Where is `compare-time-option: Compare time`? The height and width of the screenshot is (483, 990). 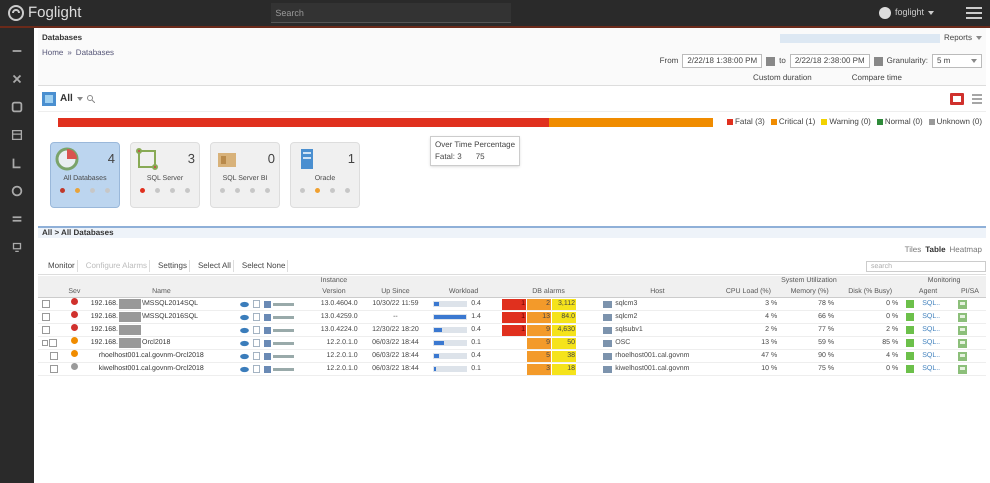 compare-time-option: Compare time is located at coordinates (877, 78).